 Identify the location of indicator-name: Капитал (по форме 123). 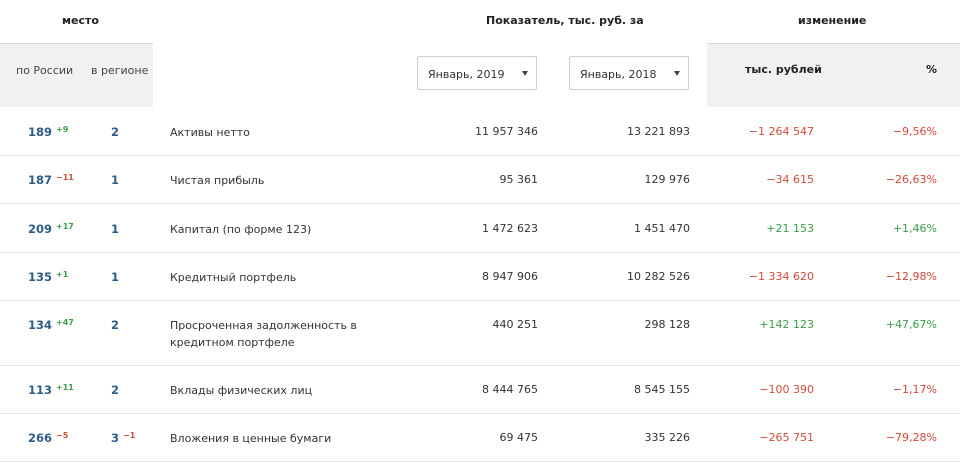
(241, 229).